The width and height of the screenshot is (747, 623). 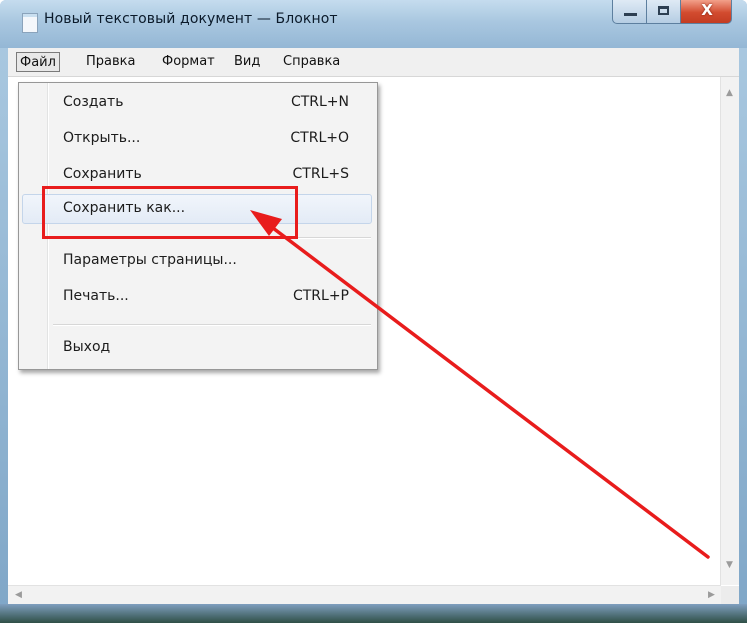 What do you see at coordinates (729, 565) in the screenshot?
I see `scroll-down-icon: ▼` at bounding box center [729, 565].